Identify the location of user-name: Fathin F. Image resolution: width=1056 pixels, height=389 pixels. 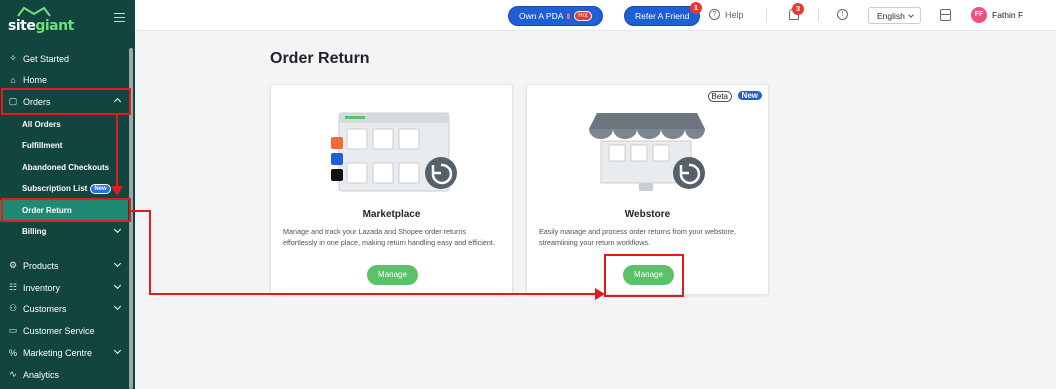
(1007, 15).